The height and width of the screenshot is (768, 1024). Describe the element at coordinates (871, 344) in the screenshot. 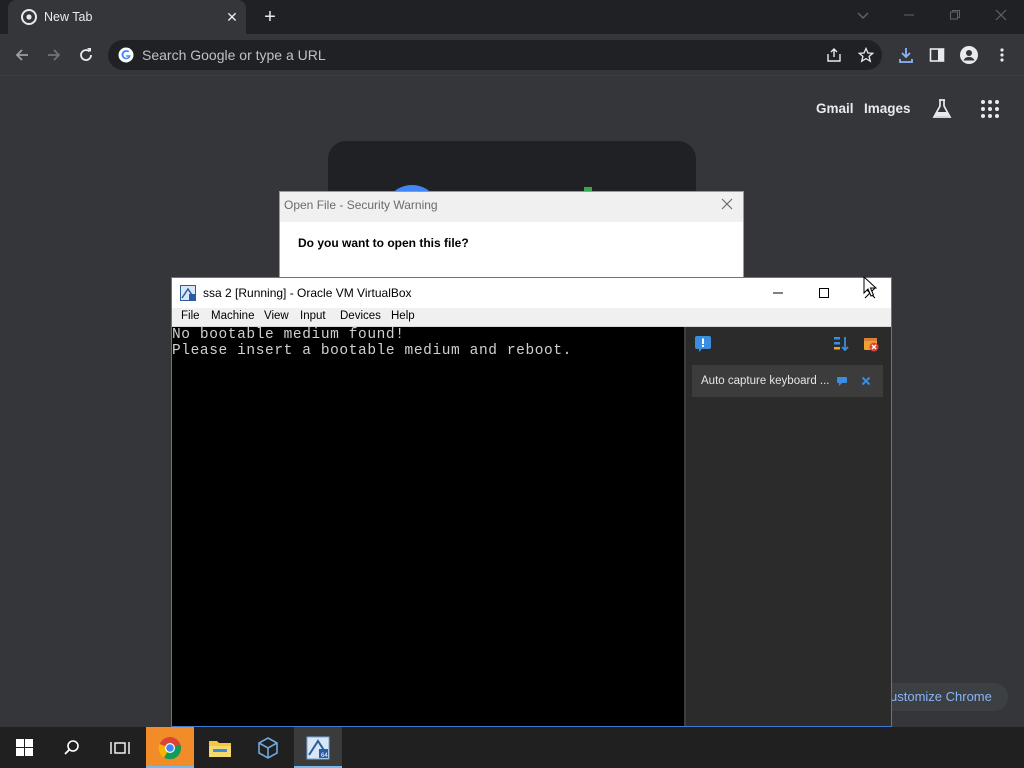

I see `clear-notifications-icon` at that location.